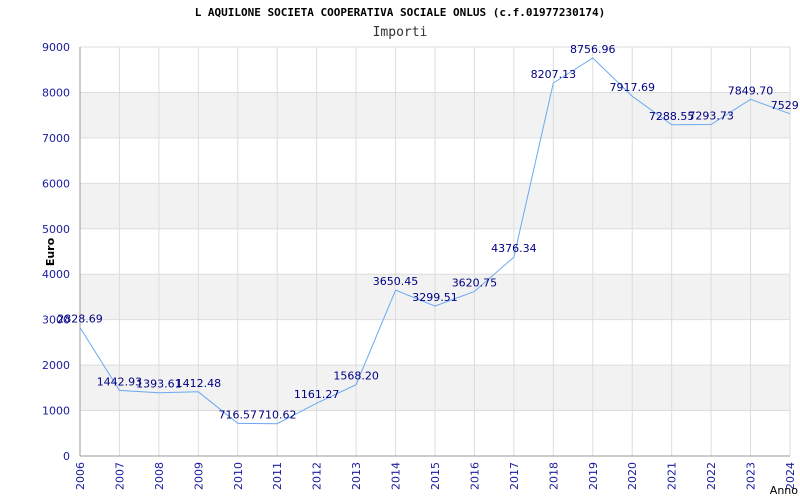 The height and width of the screenshot is (500, 800). What do you see at coordinates (711, 476) in the screenshot?
I see `x-tick-label: 2022` at bounding box center [711, 476].